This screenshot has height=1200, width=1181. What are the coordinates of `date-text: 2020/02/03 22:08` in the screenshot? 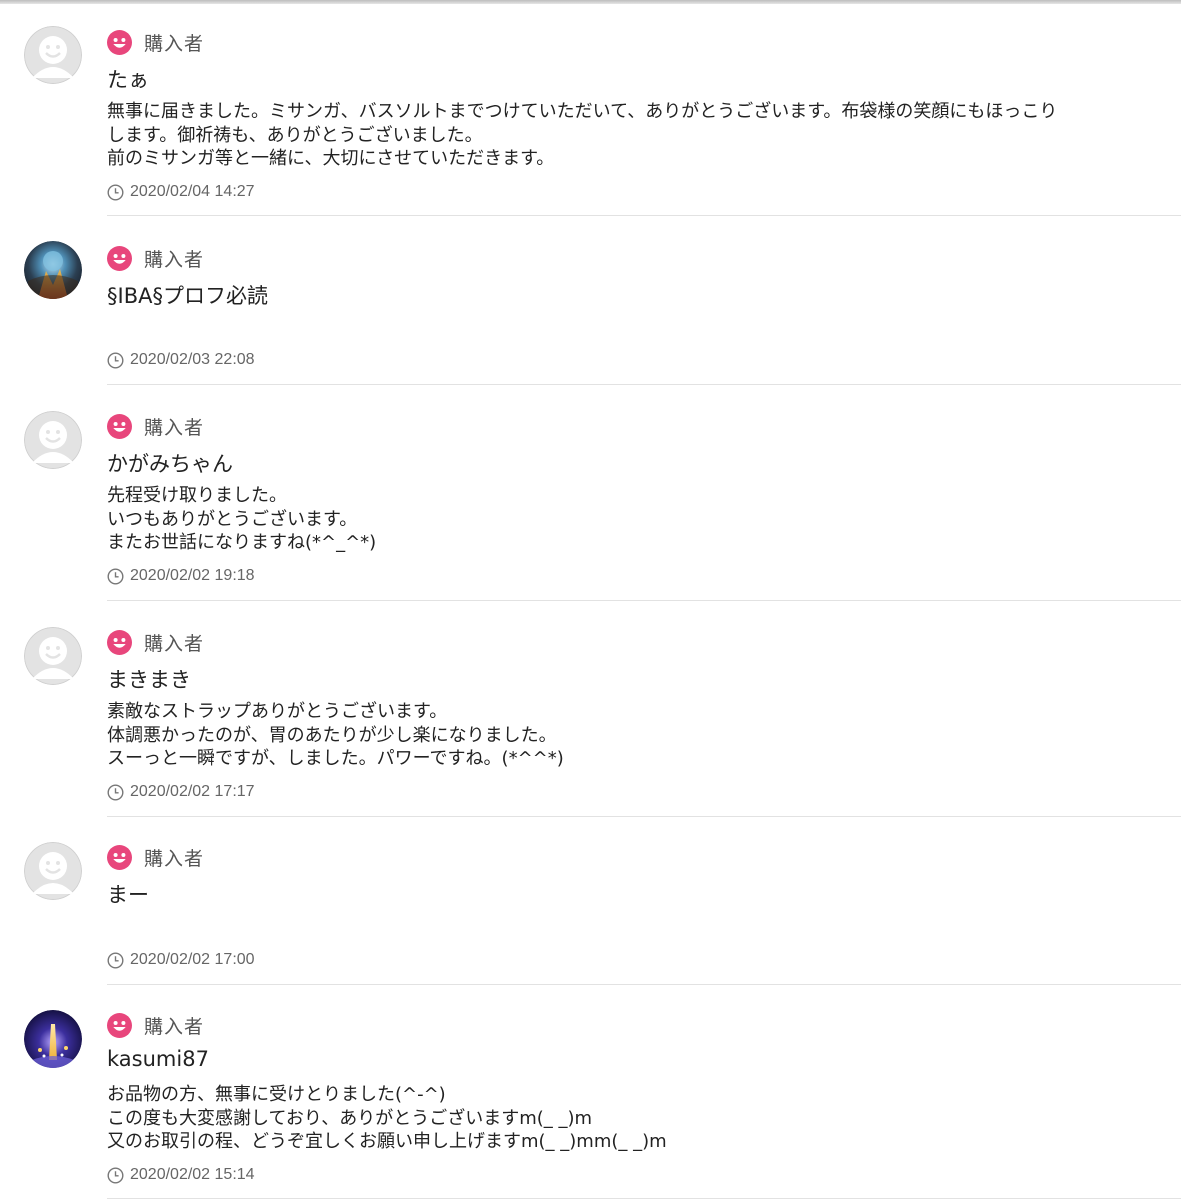 It's located at (192, 359).